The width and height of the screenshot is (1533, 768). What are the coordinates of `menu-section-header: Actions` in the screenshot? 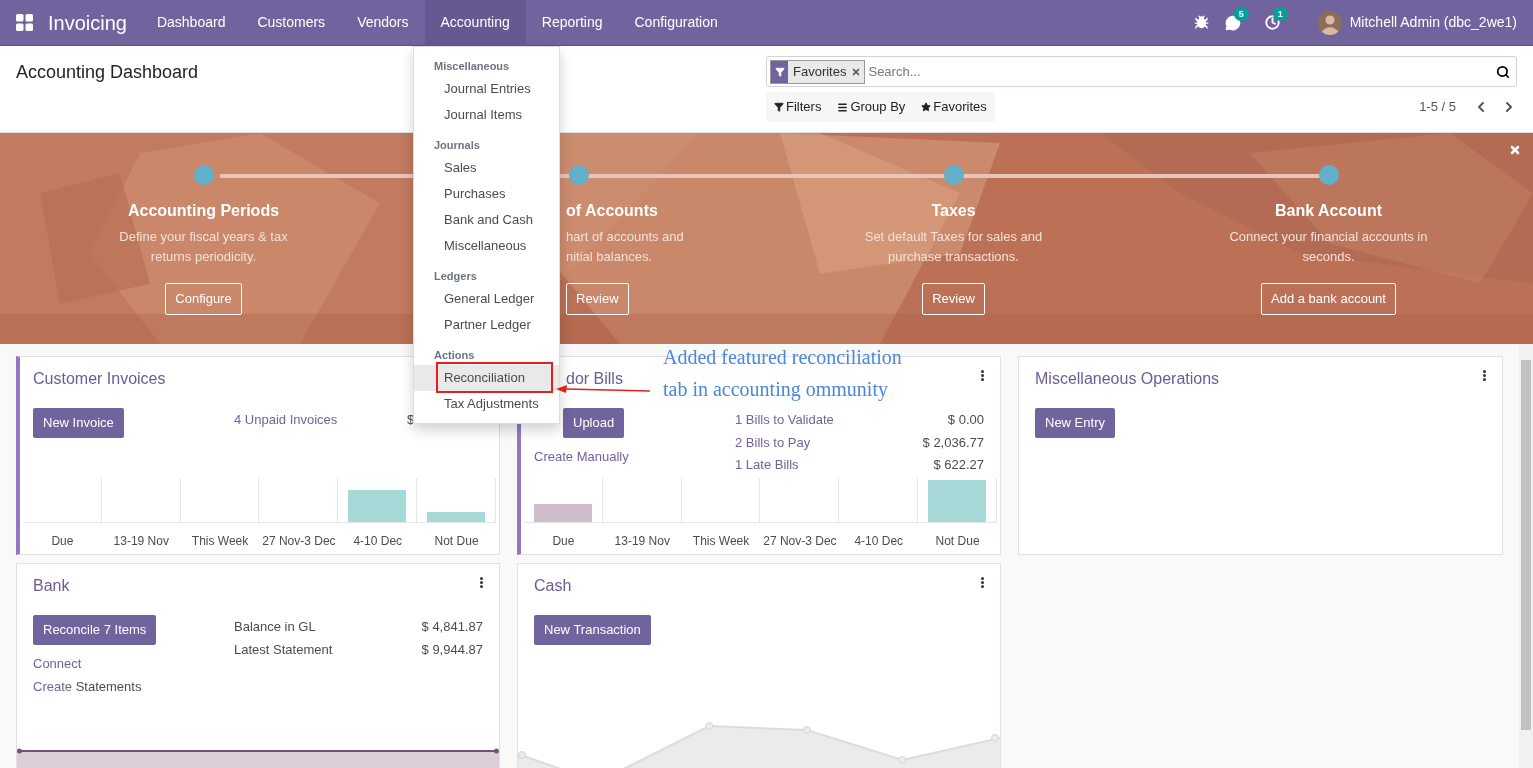 It's located at (454, 356).